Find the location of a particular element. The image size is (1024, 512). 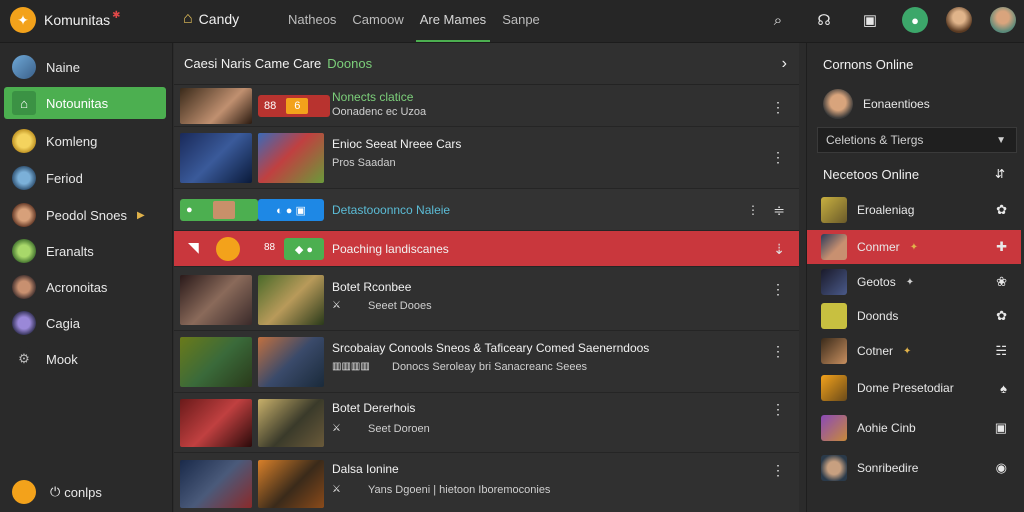

row-title: Dalsa Ionine is located at coordinates (365, 469).